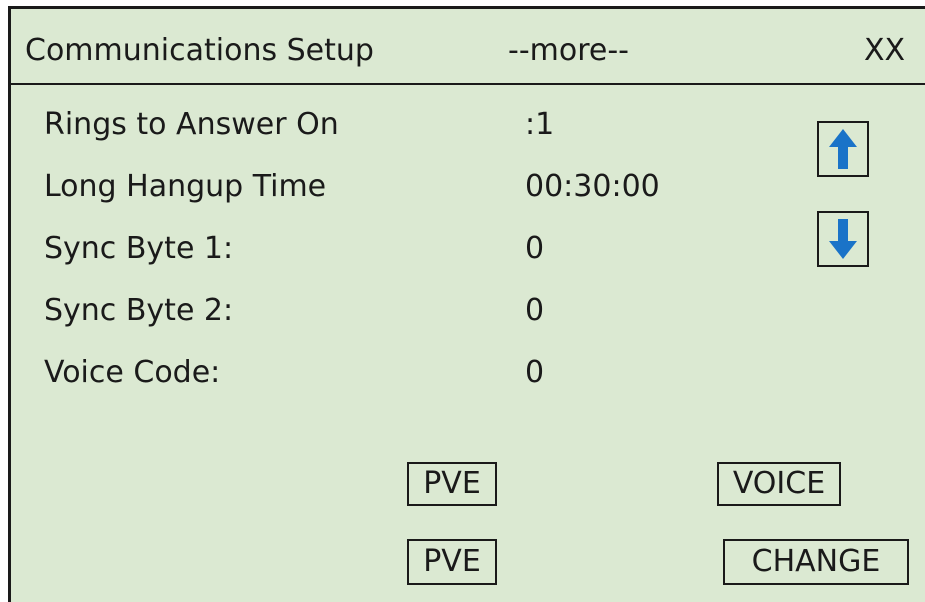 The image size is (925, 602). Describe the element at coordinates (468, 47) in the screenshot. I see `header-bar: Communications Setup --more-- XX` at that location.